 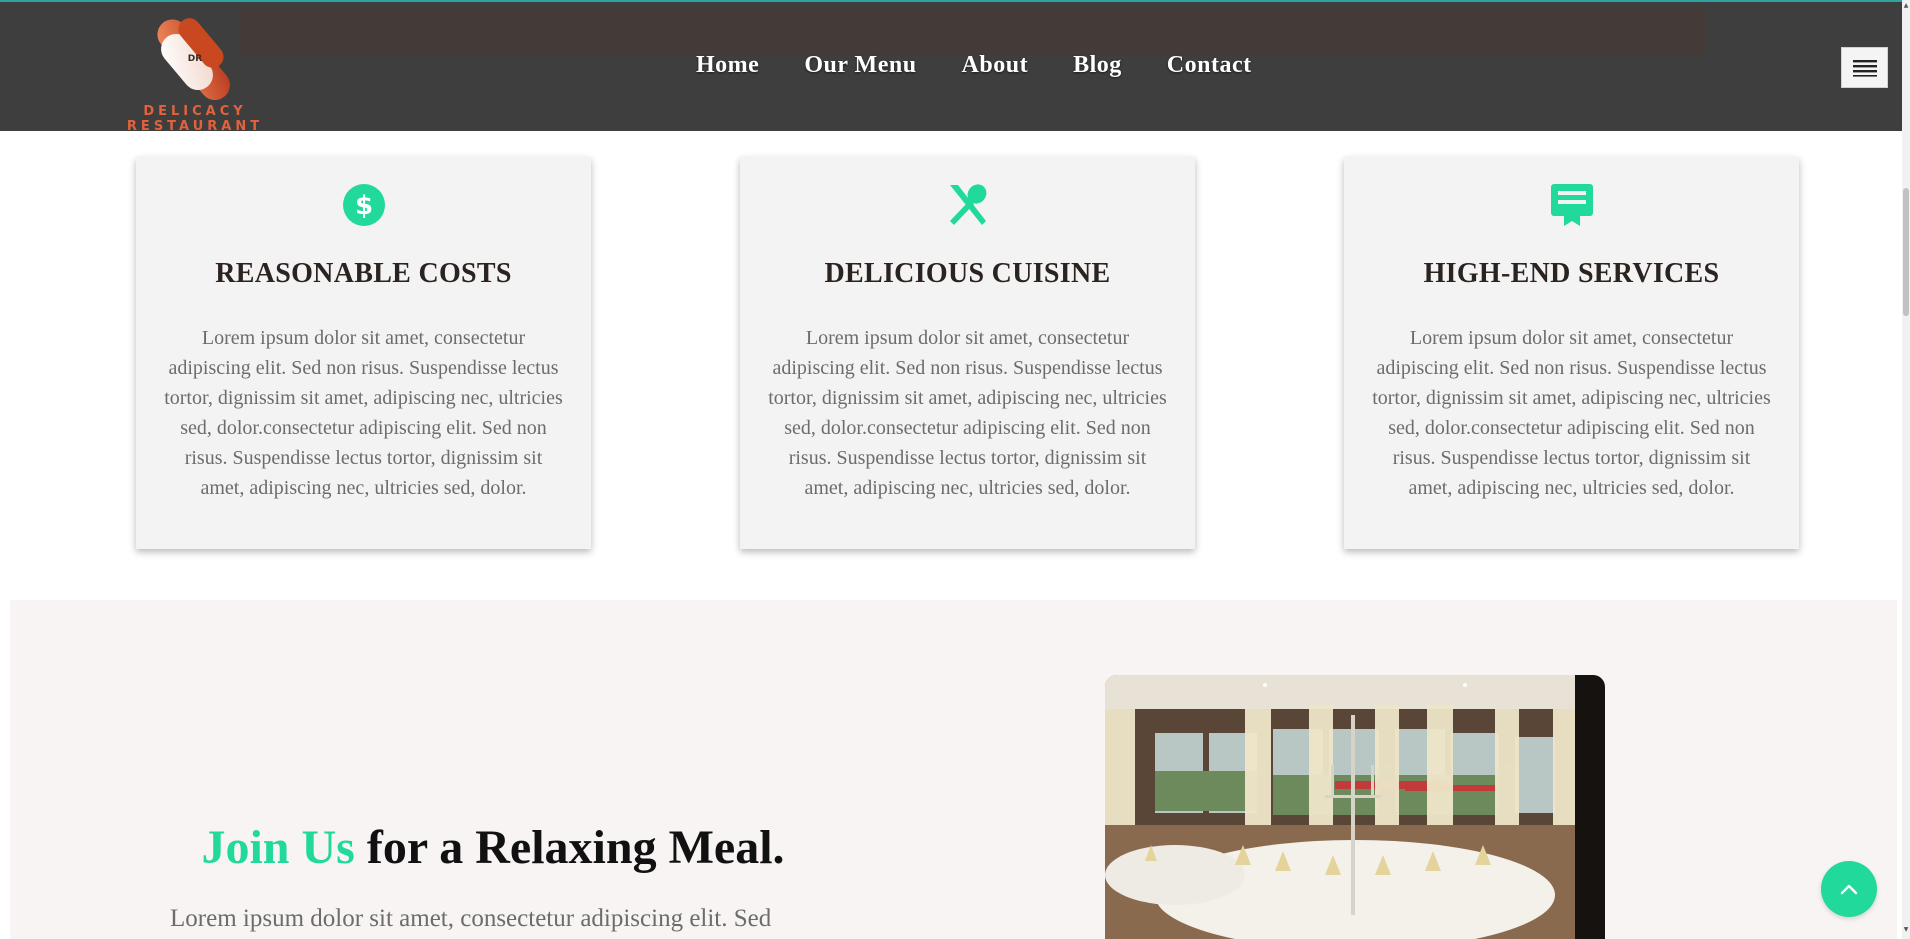 What do you see at coordinates (860, 65) in the screenshot?
I see `nav-our-menu: Our Menu` at bounding box center [860, 65].